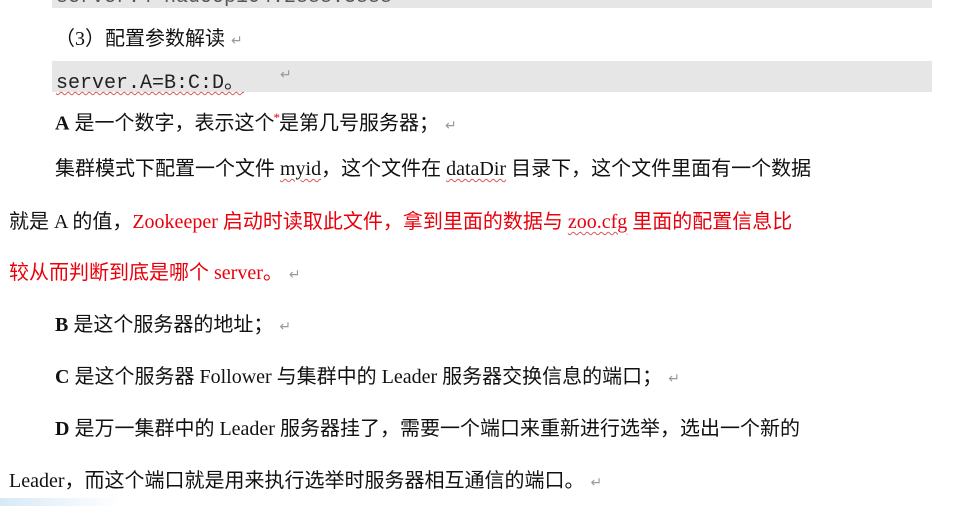 This screenshot has width=971, height=506. What do you see at coordinates (167, 169) in the screenshot?
I see `cluster-line1-pre: 集群模式下配置一个文件` at bounding box center [167, 169].